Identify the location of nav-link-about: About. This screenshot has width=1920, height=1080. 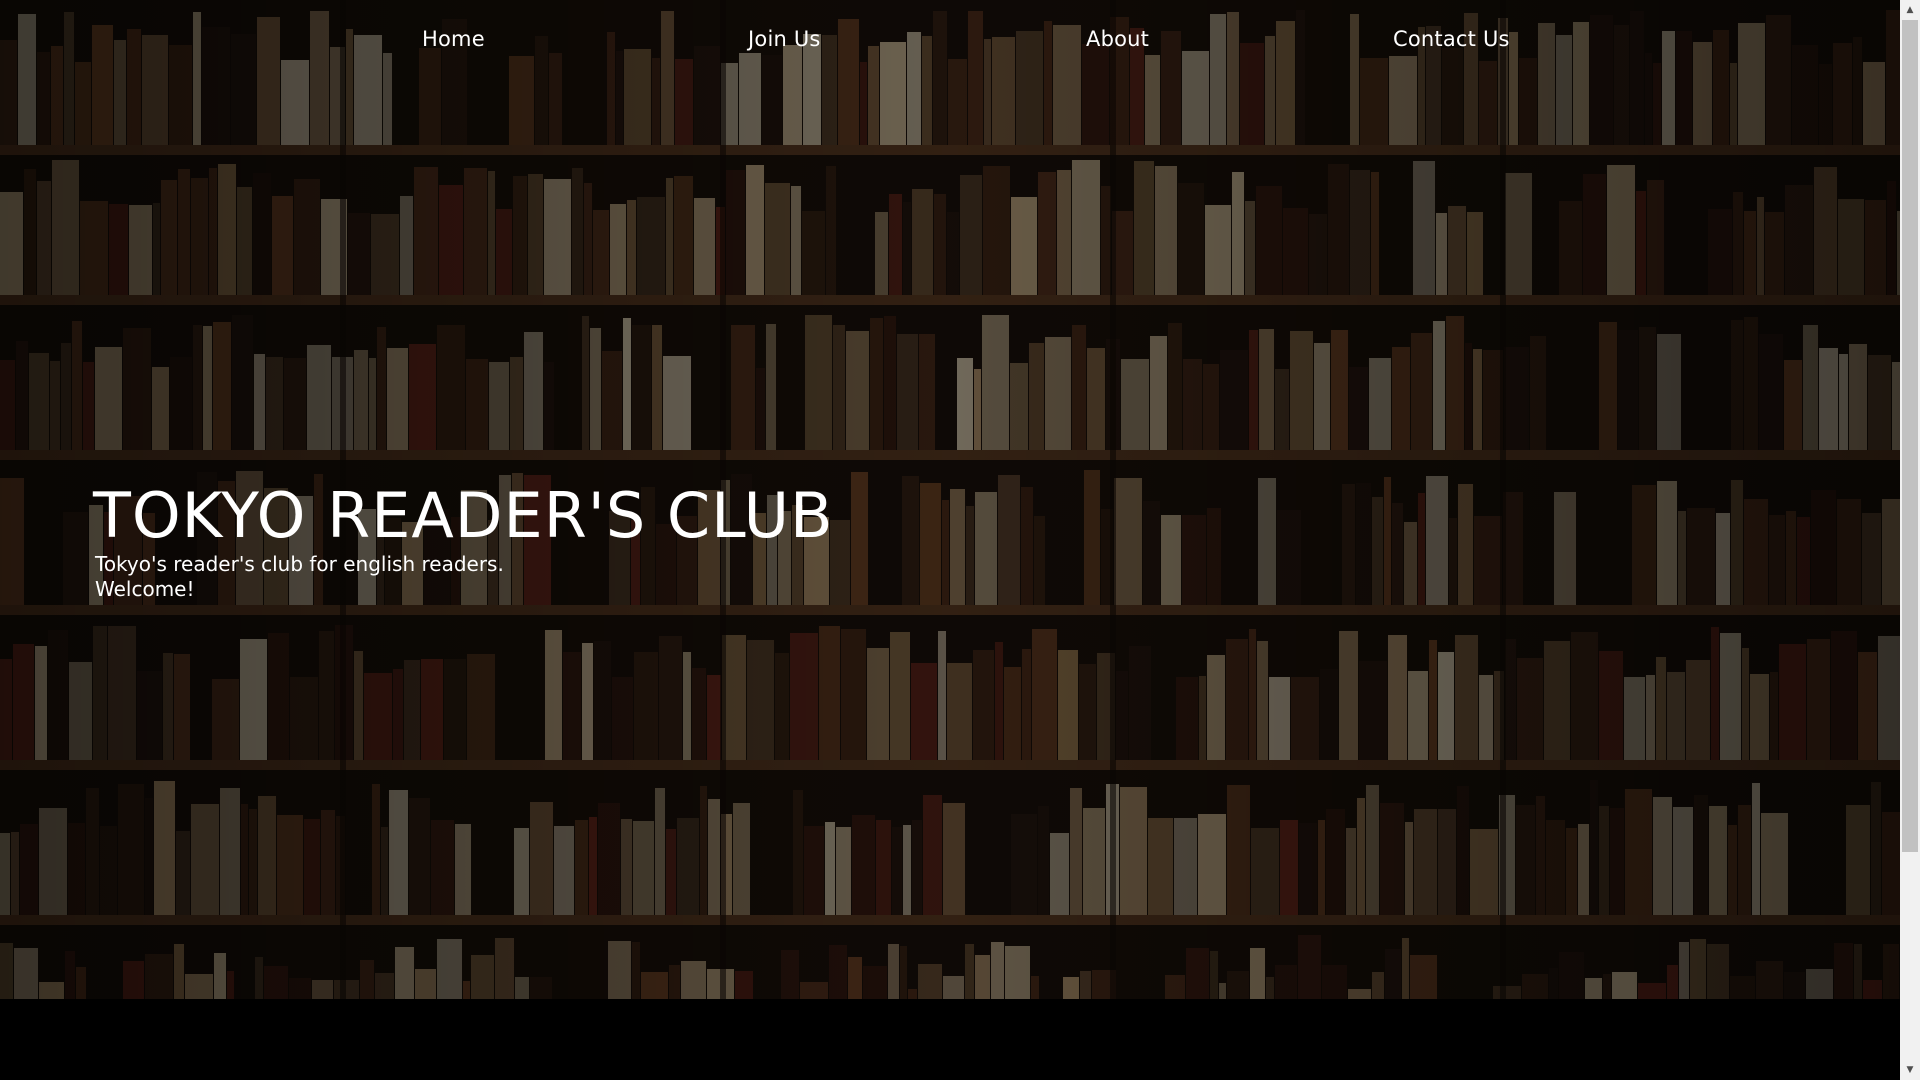
(1117, 39).